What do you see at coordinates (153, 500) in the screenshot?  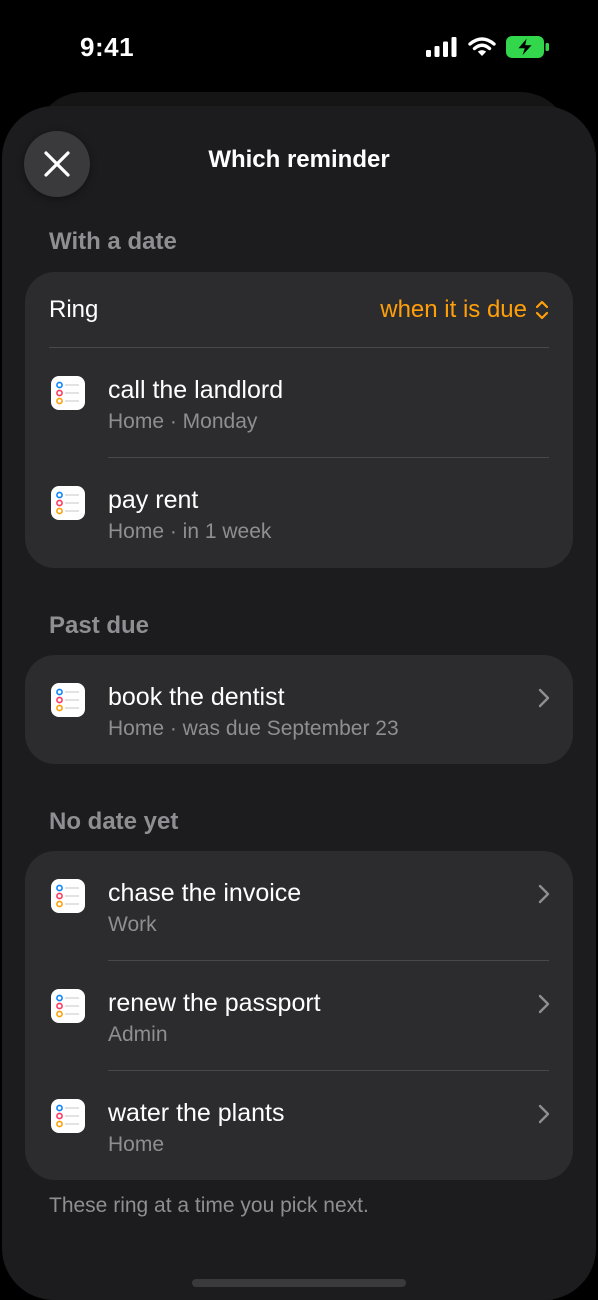 I see `reminder-title: pay rent` at bounding box center [153, 500].